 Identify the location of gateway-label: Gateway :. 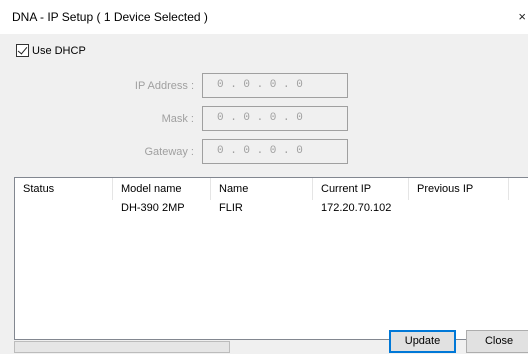
(169, 152).